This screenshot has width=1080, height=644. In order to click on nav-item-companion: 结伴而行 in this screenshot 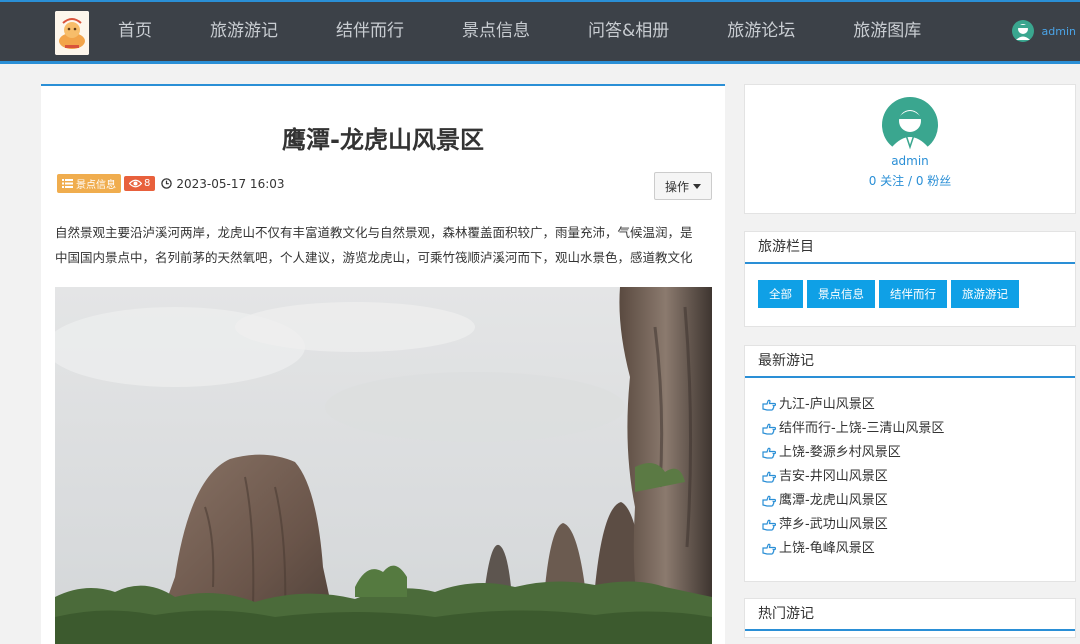, I will do `click(370, 31)`.